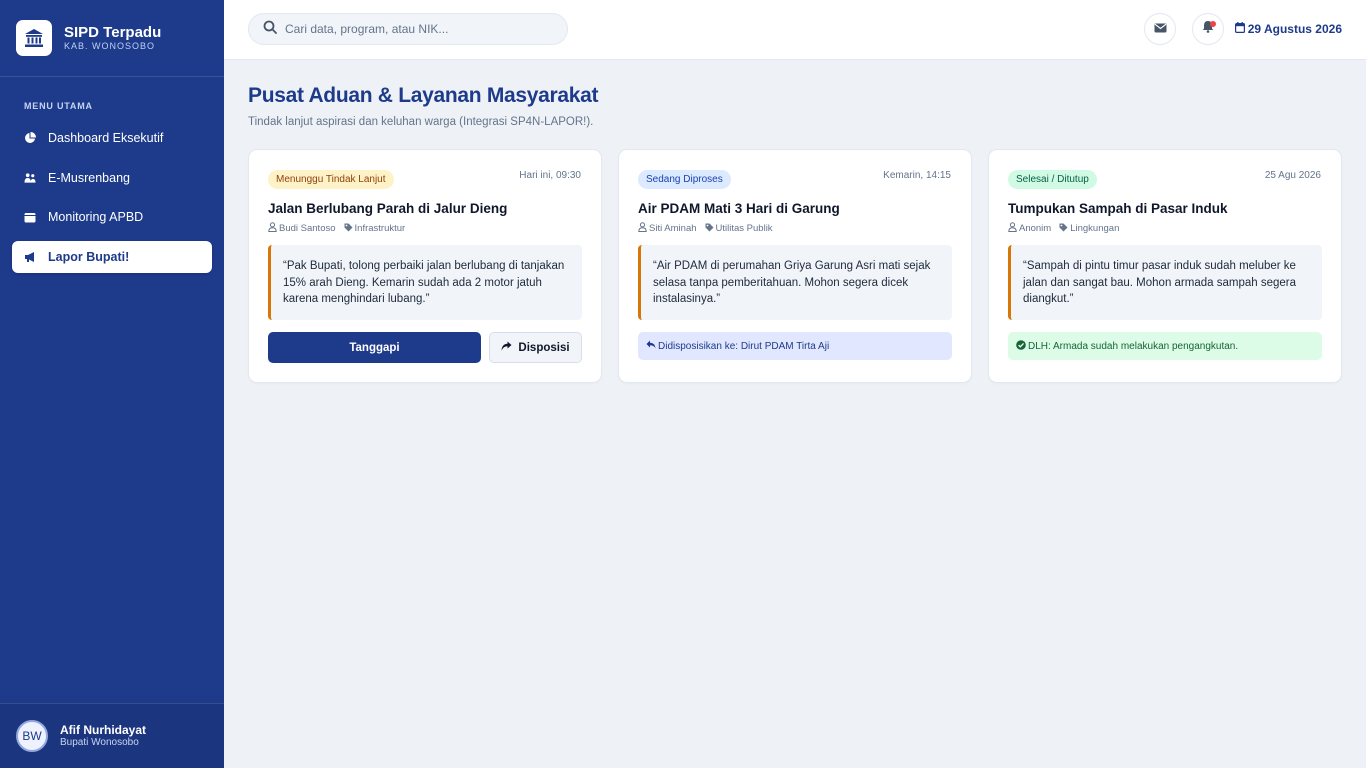 The height and width of the screenshot is (768, 1366). Describe the element at coordinates (1095, 228) in the screenshot. I see `category-label: Lingkungan` at that location.